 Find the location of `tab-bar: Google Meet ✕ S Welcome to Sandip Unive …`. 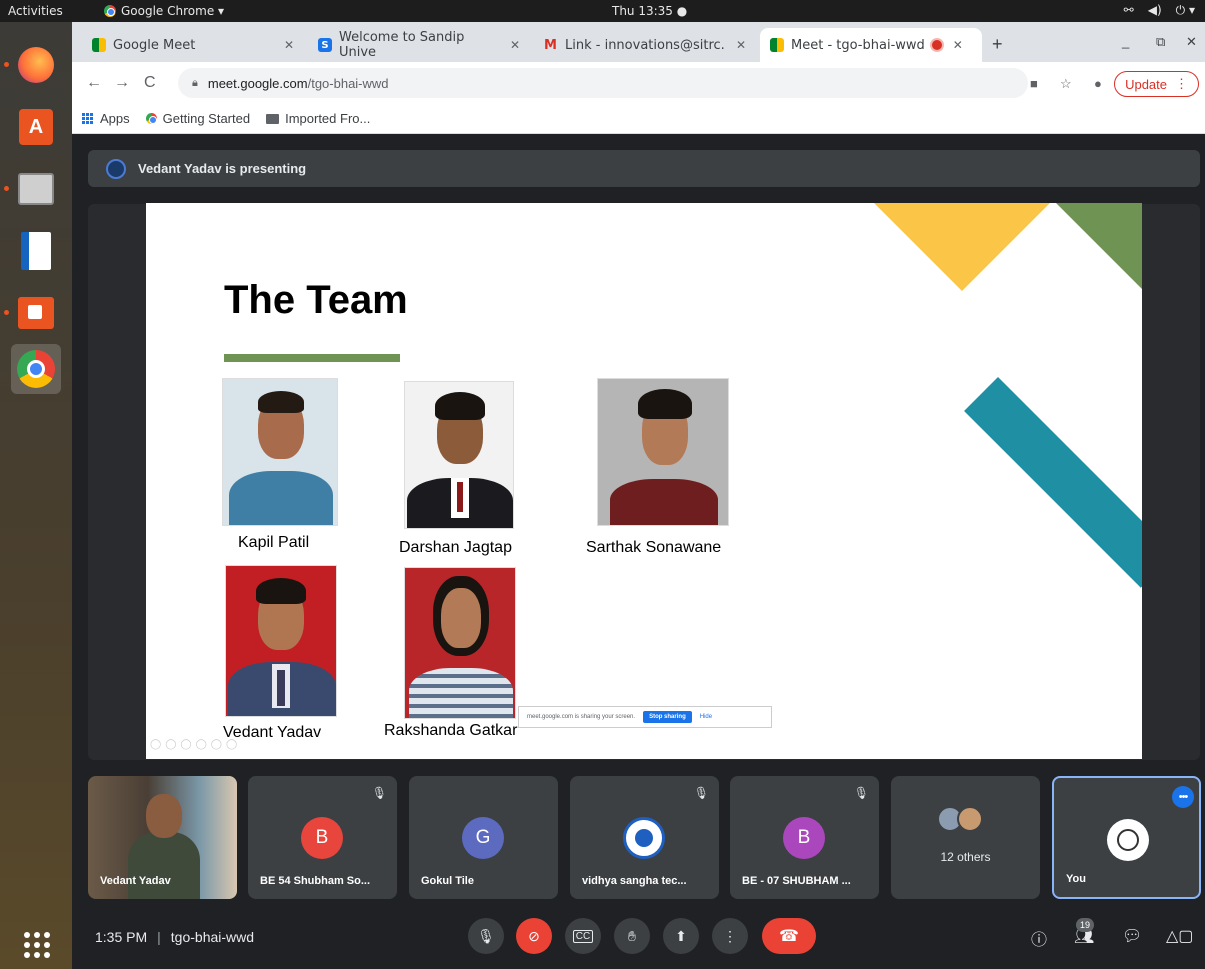

tab-bar: Google Meet ✕ S Welcome to Sandip Unive … is located at coordinates (638, 42).